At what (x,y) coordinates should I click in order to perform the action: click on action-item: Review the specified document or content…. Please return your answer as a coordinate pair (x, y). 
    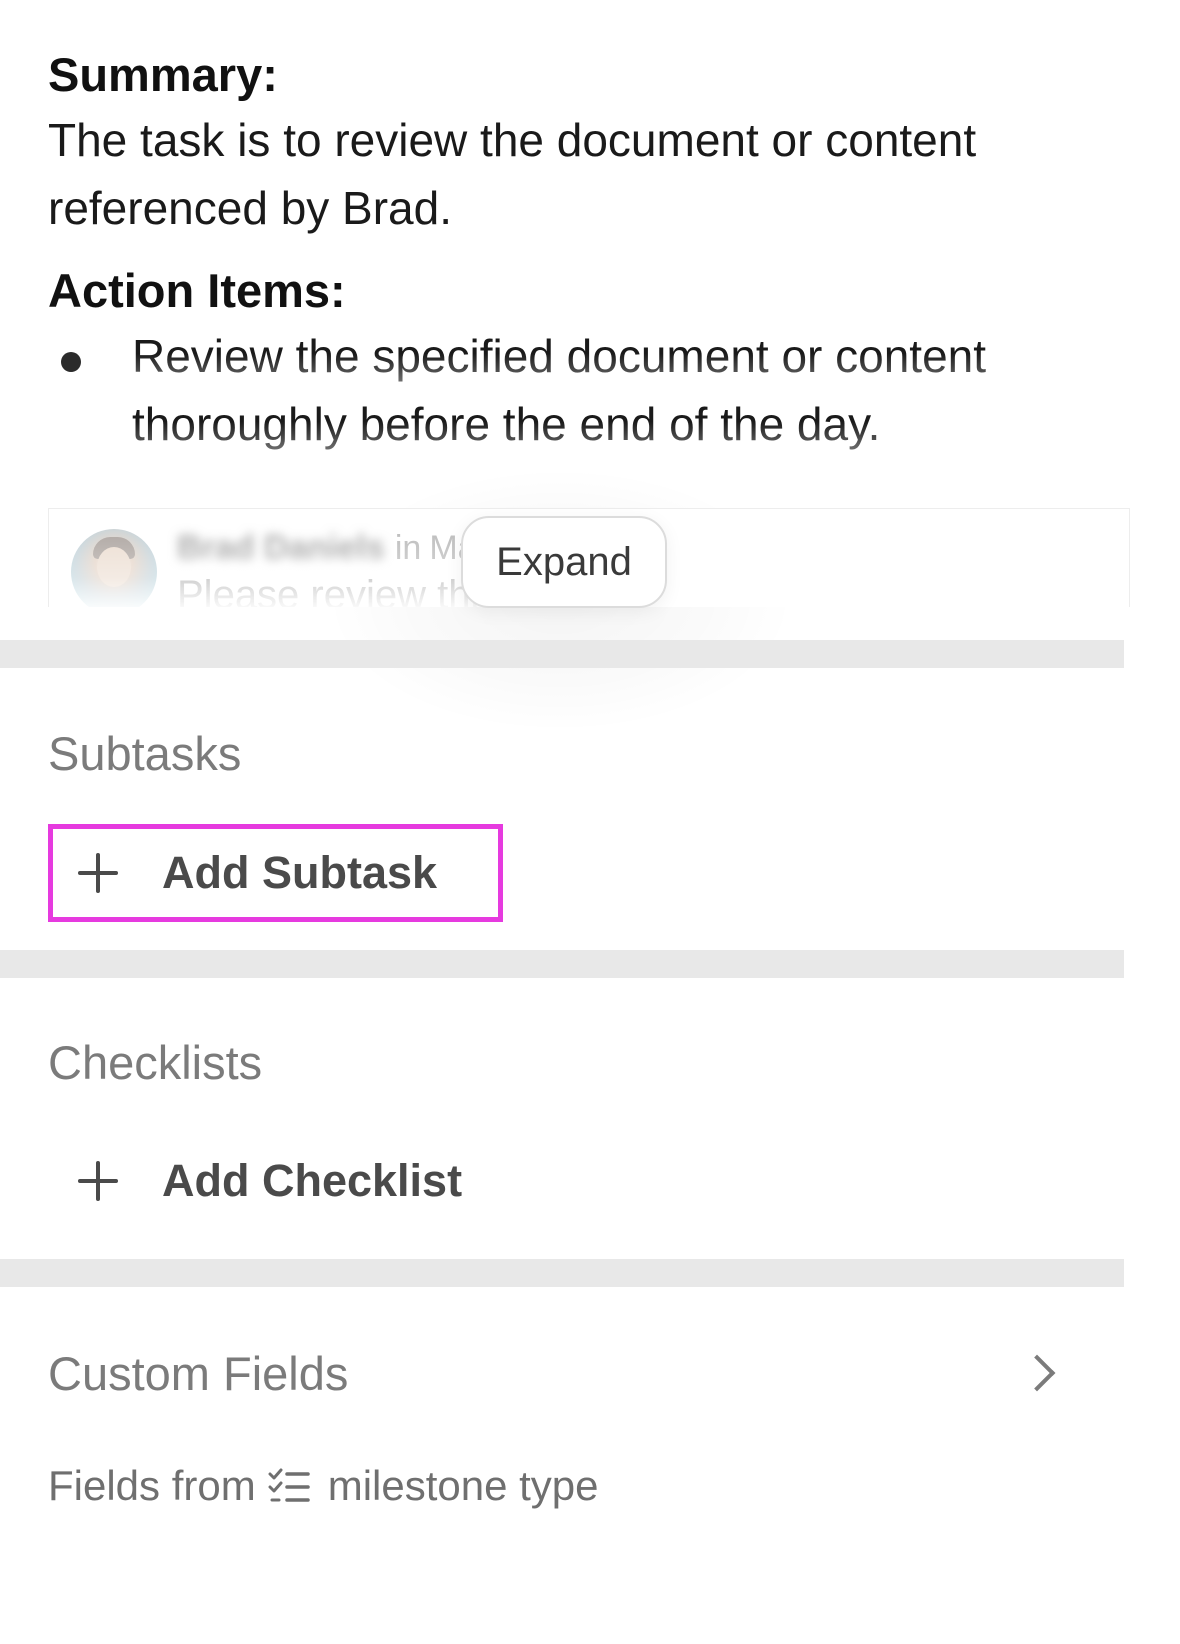
    Looking at the image, I should click on (570, 390).